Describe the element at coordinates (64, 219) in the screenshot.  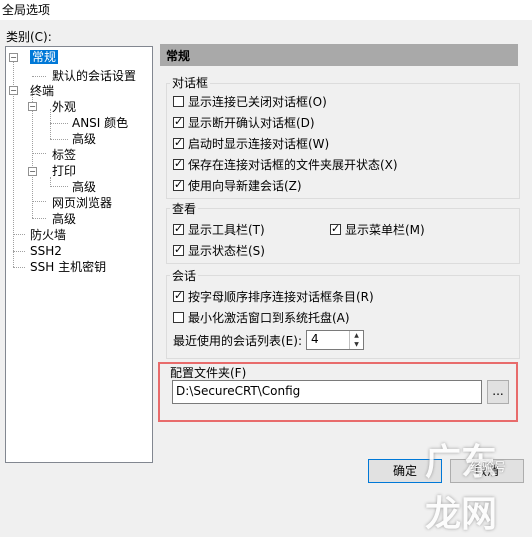
I see `tree-item-terminal-advanced: 高级` at that location.